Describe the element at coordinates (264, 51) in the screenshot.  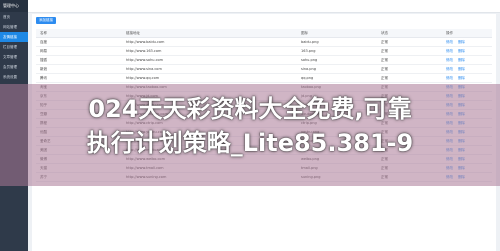
I see `table-row: 网易 http://www.163.com 163.png 正常 修改 删除` at that location.